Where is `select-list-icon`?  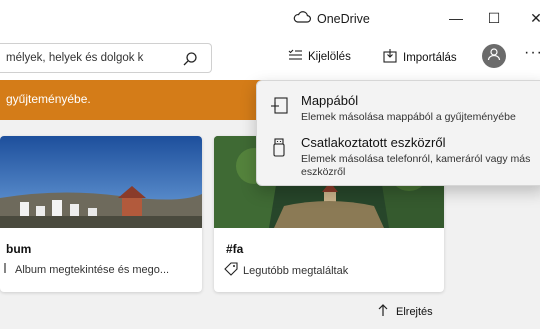
select-list-icon is located at coordinates (295, 56).